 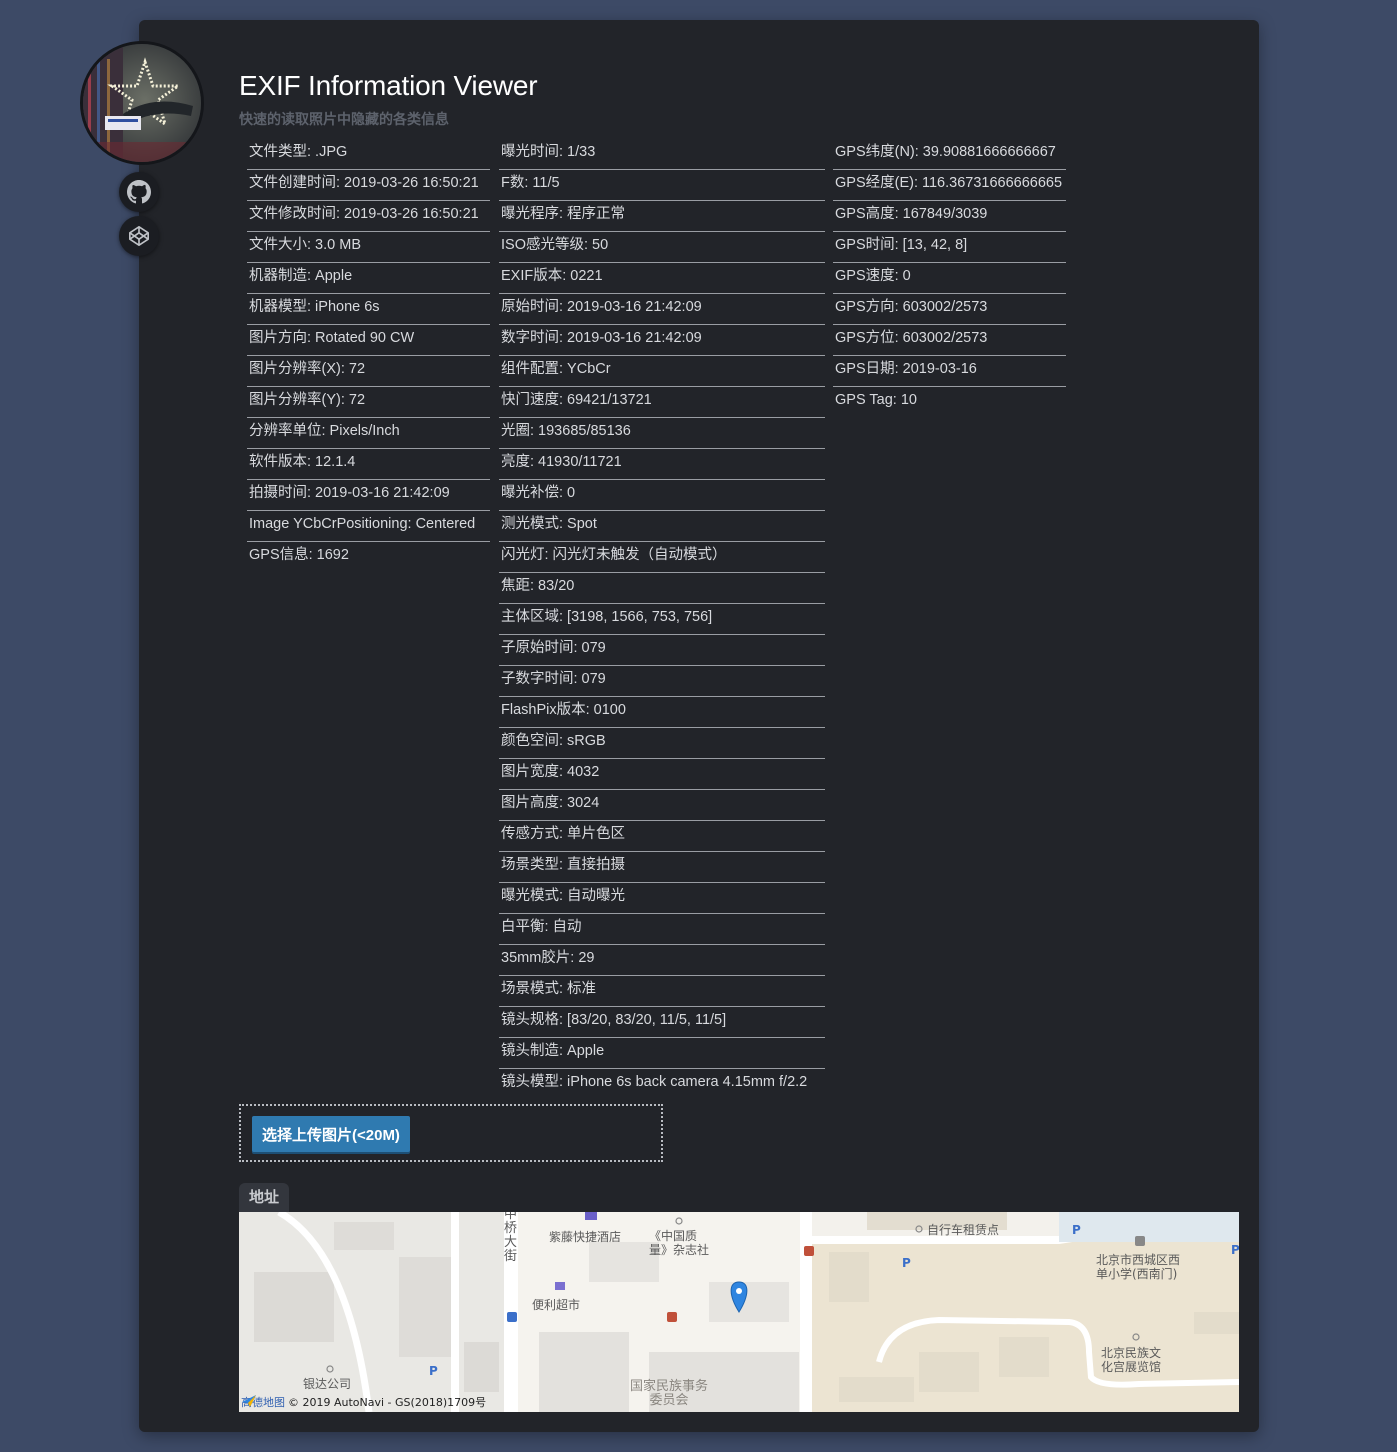 I want to click on exif-field: 软件版本: 12.1.4, so click(x=368, y=465).